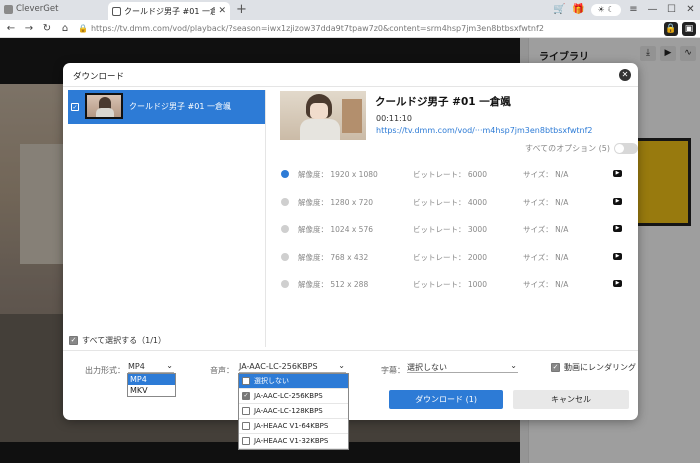 The image size is (700, 463). Describe the element at coordinates (116, 11) in the screenshot. I see `tab-page-icon` at that location.